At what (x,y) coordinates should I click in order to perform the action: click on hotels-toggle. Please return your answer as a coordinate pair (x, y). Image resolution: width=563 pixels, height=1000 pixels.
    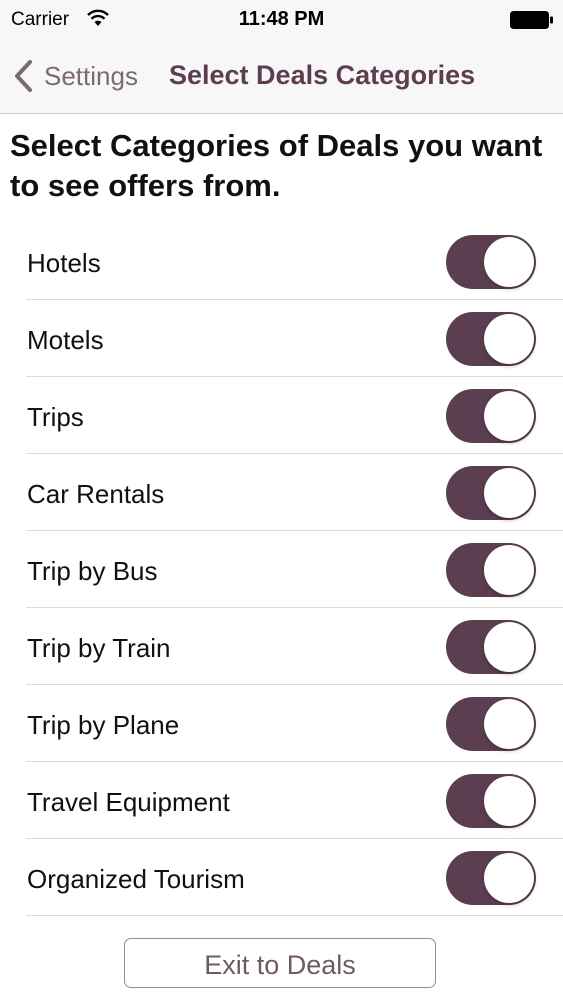
    Looking at the image, I should click on (491, 262).